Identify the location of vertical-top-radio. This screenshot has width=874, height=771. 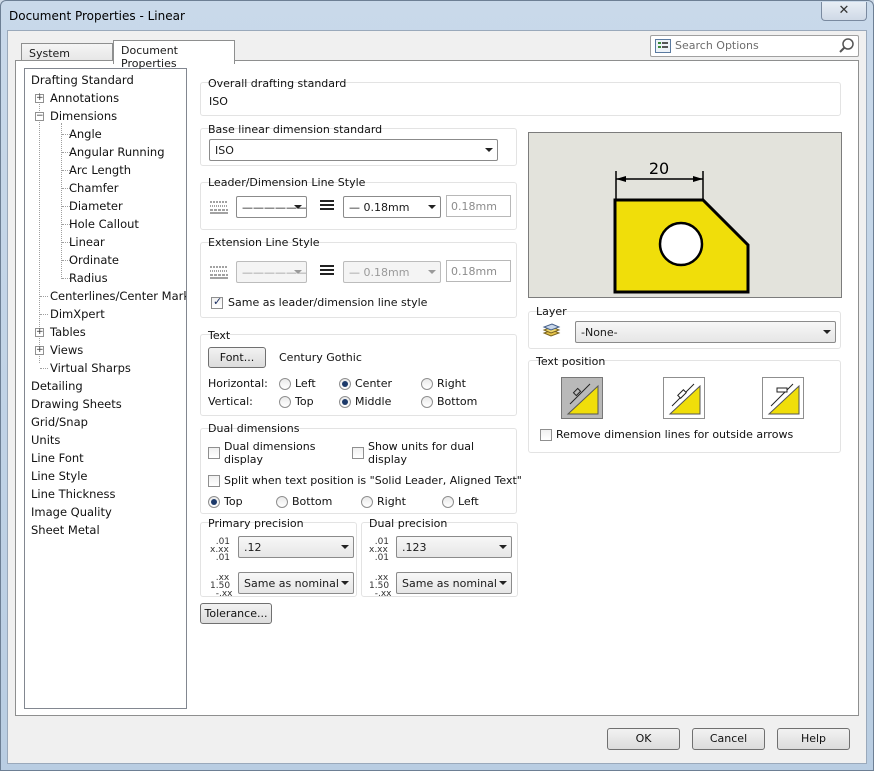
(285, 402).